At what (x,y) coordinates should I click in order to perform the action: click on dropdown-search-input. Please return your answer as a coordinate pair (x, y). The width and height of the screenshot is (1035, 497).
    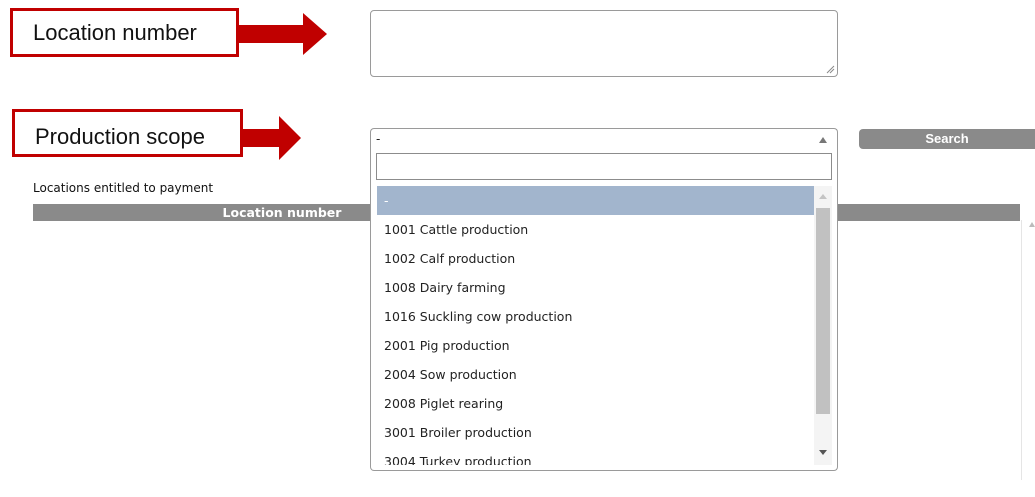
    Looking at the image, I should click on (604, 166).